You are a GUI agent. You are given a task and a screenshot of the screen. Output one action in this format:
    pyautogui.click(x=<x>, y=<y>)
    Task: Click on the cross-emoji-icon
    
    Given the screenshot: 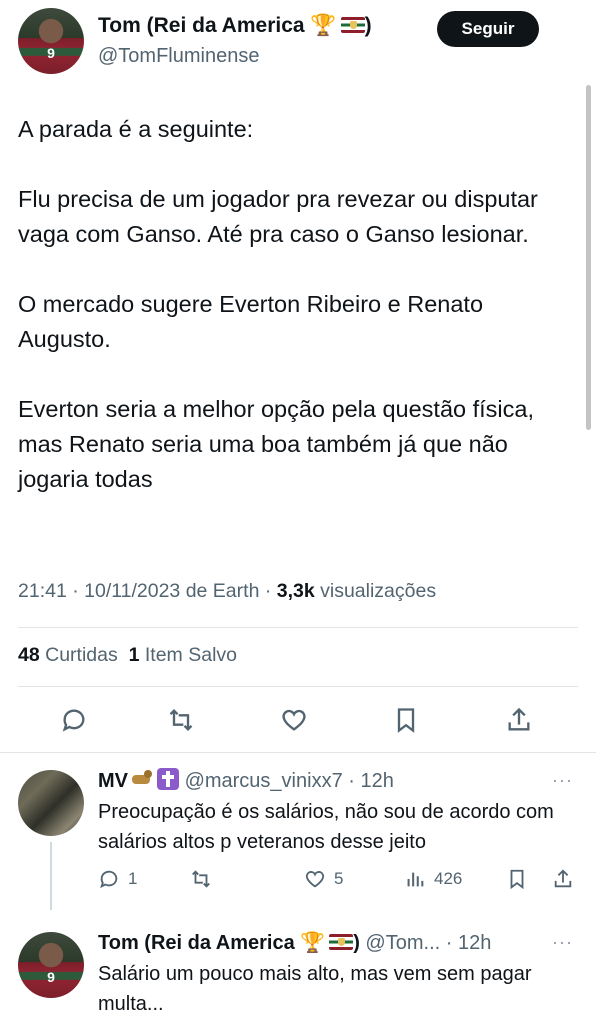 What is the action you would take?
    pyautogui.click(x=168, y=779)
    